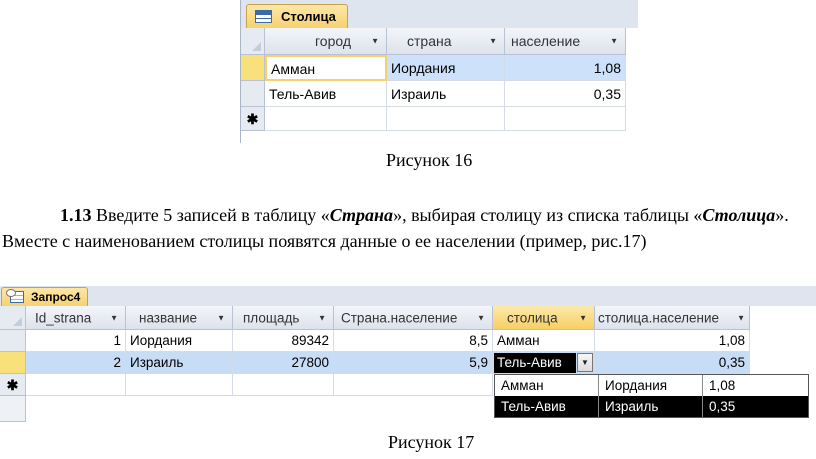 The height and width of the screenshot is (459, 816). Describe the element at coordinates (535, 363) in the screenshot. I see `capital-combo-value: Тель-Авив` at that location.